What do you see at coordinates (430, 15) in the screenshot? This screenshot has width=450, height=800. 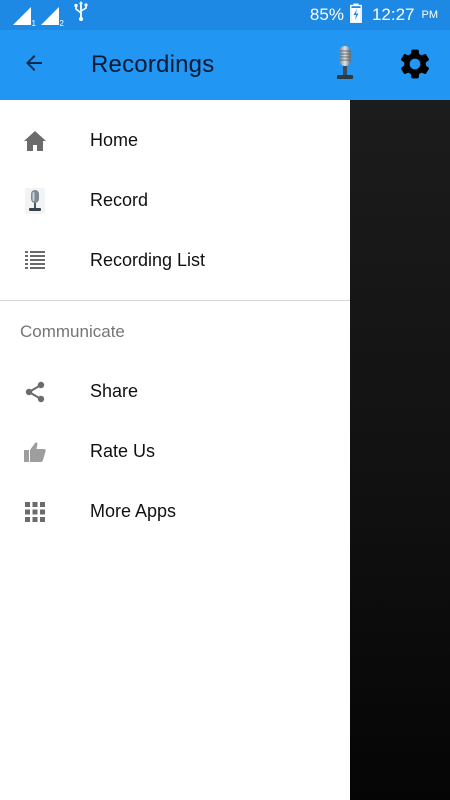 I see `clock-ampm: PM` at bounding box center [430, 15].